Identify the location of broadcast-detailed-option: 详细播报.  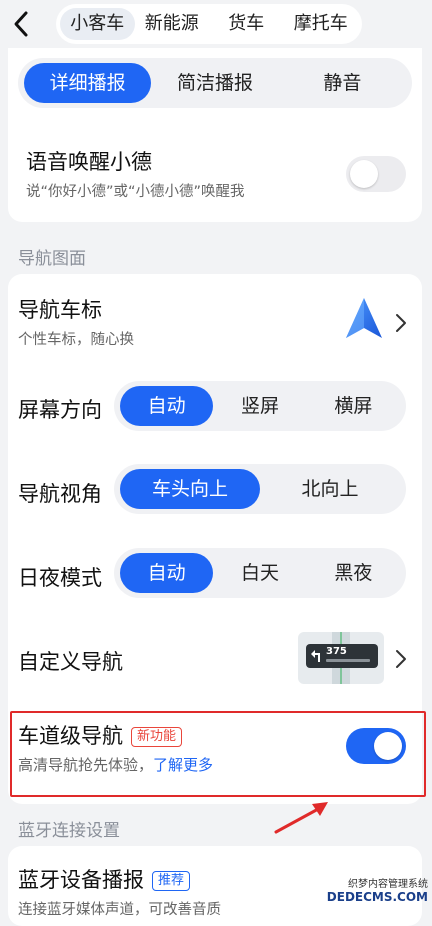
(88, 83).